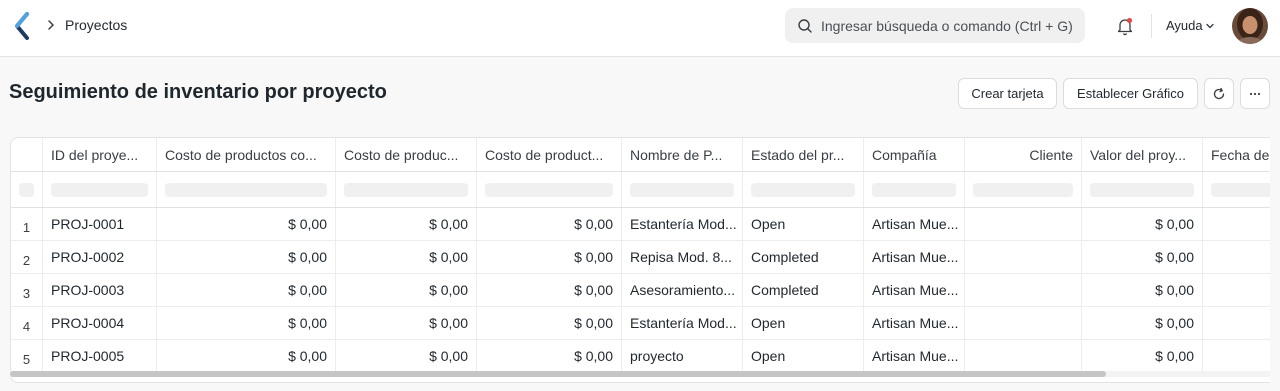  What do you see at coordinates (27, 257) in the screenshot?
I see `cell-row-index: 2` at bounding box center [27, 257].